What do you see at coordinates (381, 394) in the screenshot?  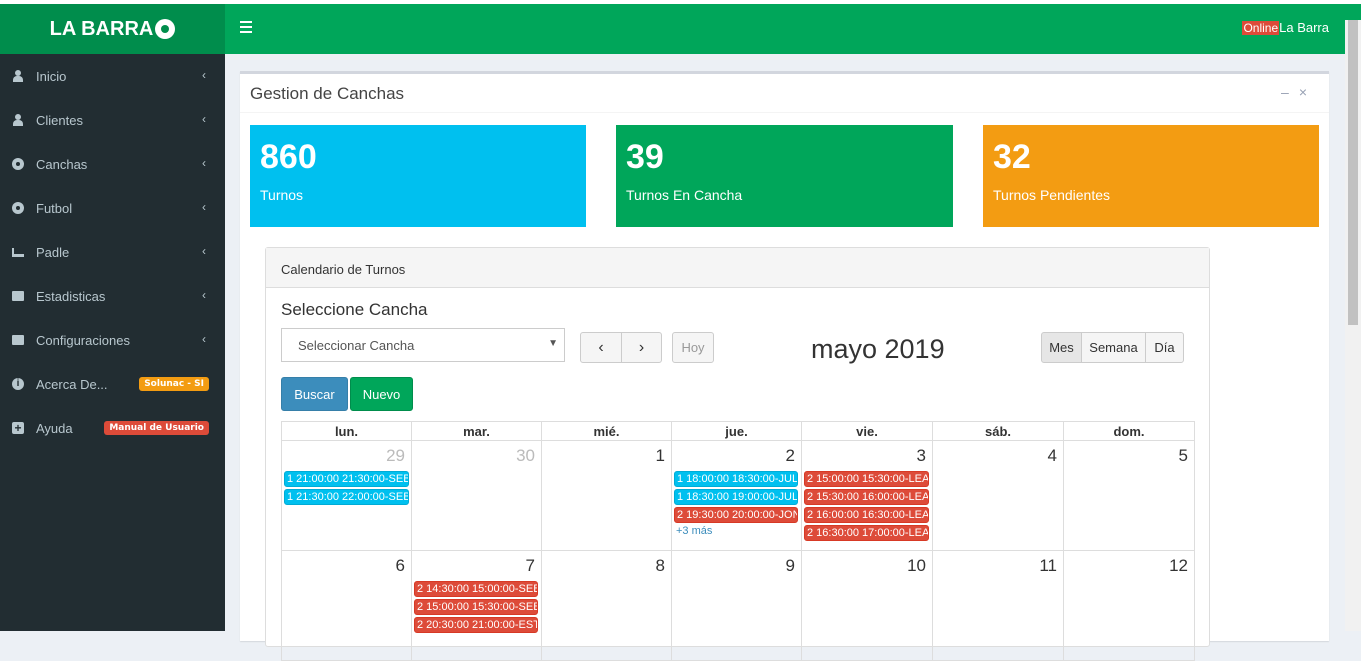 I see `nuevo-button: Nuevo` at bounding box center [381, 394].